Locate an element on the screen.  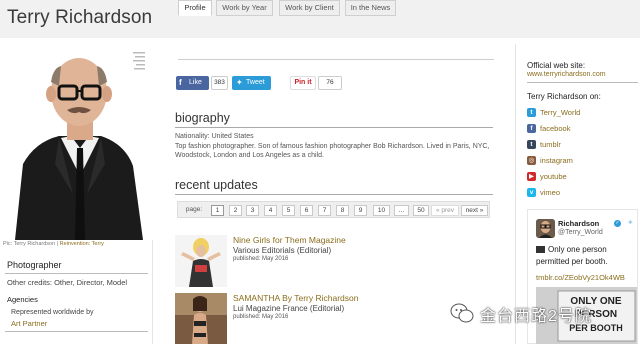
tweet-text: Only one person permitted per booth. is located at coordinates (586, 256).